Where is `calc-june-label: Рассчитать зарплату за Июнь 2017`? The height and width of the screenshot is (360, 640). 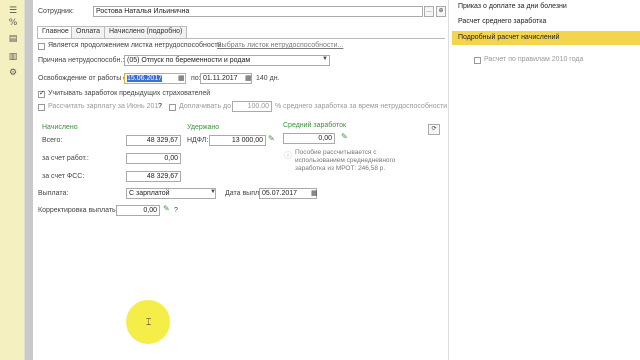
calc-june-label: Рассчитать зарплату за Июнь 2017 is located at coordinates (105, 106).